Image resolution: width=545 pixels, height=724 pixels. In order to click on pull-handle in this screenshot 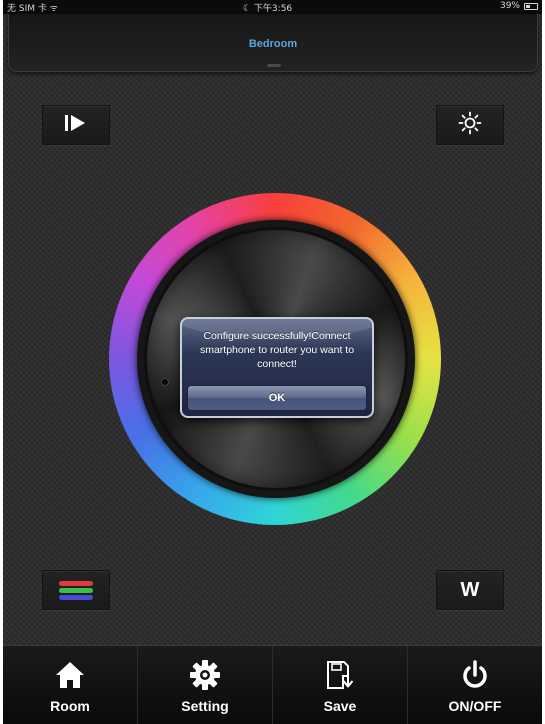, I will do `click(274, 65)`.